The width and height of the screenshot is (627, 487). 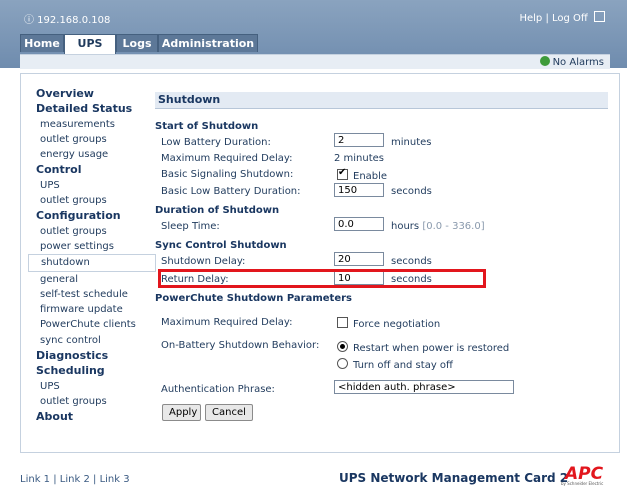 I want to click on auth-phrase-input: <hidden auth. phrase>, so click(x=424, y=387).